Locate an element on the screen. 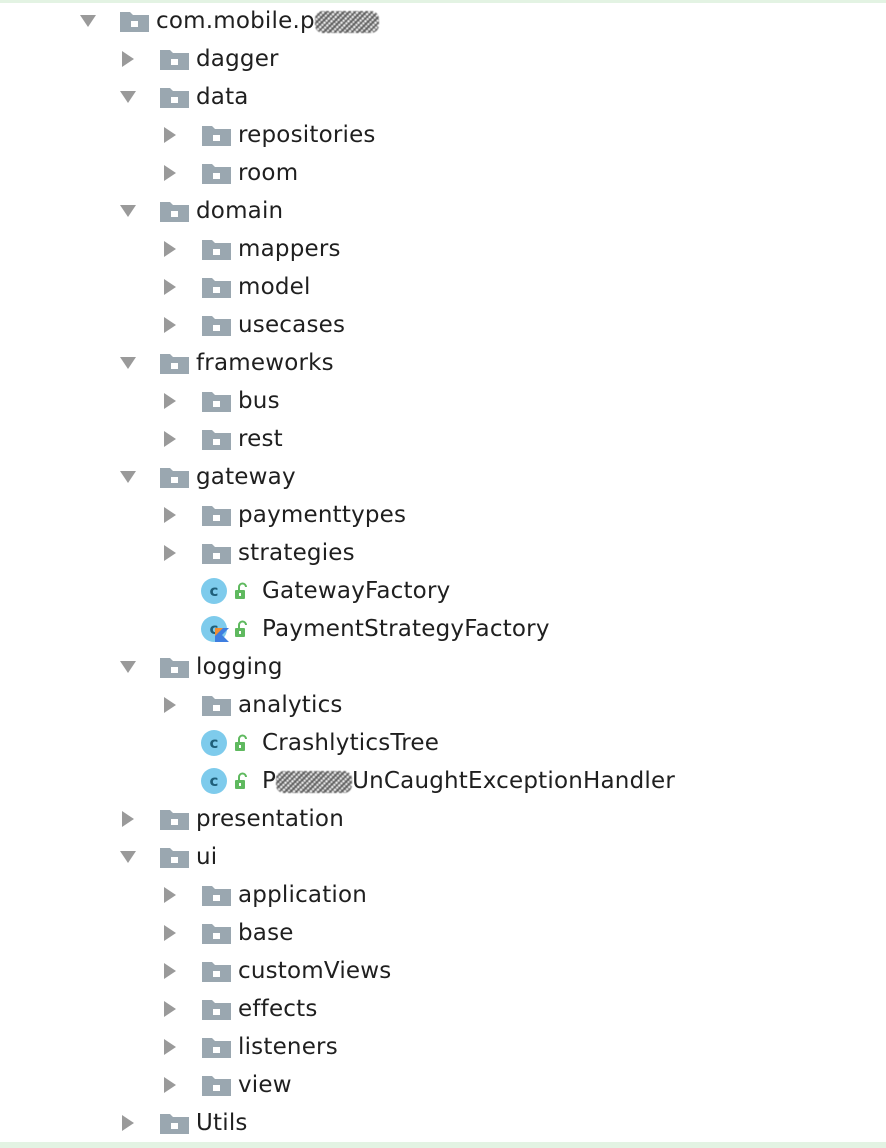 Image resolution: width=886 pixels, height=1148 pixels. tree-row-ui: ui is located at coordinates (168, 857).